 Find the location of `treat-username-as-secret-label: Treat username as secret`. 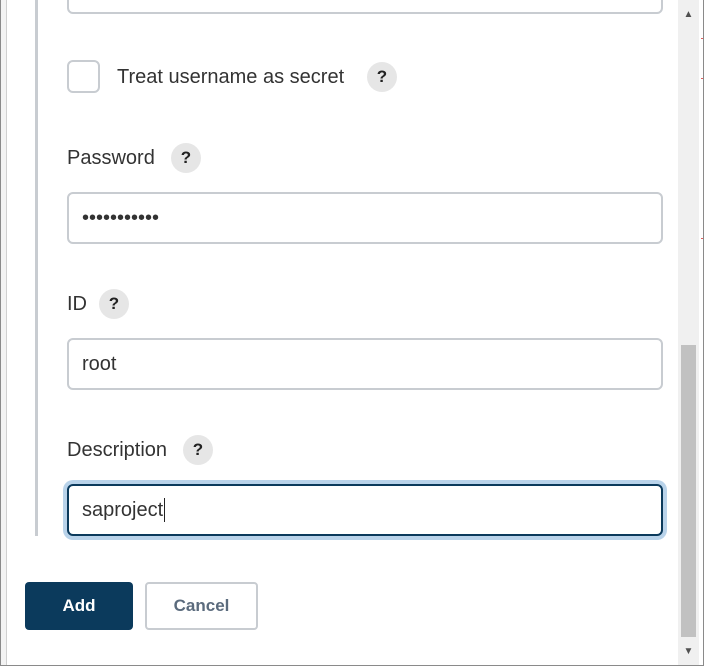

treat-username-as-secret-label: Treat username as secret is located at coordinates (231, 77).